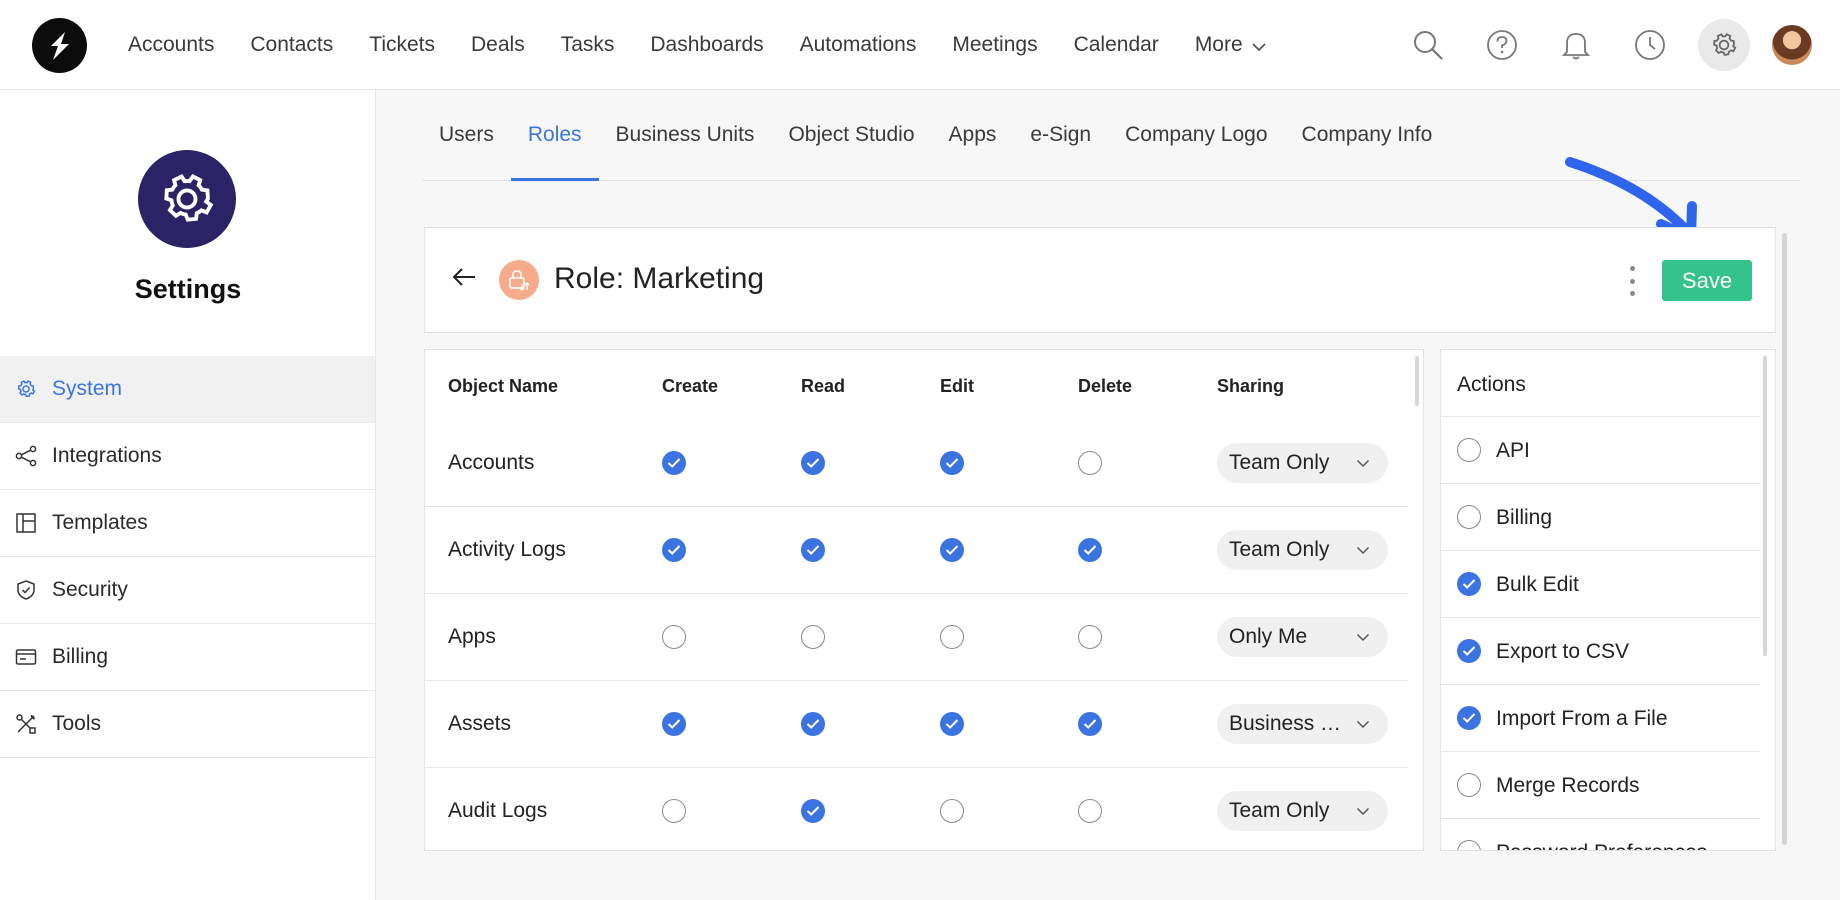 The image size is (1840, 900). What do you see at coordinates (291, 45) in the screenshot?
I see `nav-item-contacts: Contacts` at bounding box center [291, 45].